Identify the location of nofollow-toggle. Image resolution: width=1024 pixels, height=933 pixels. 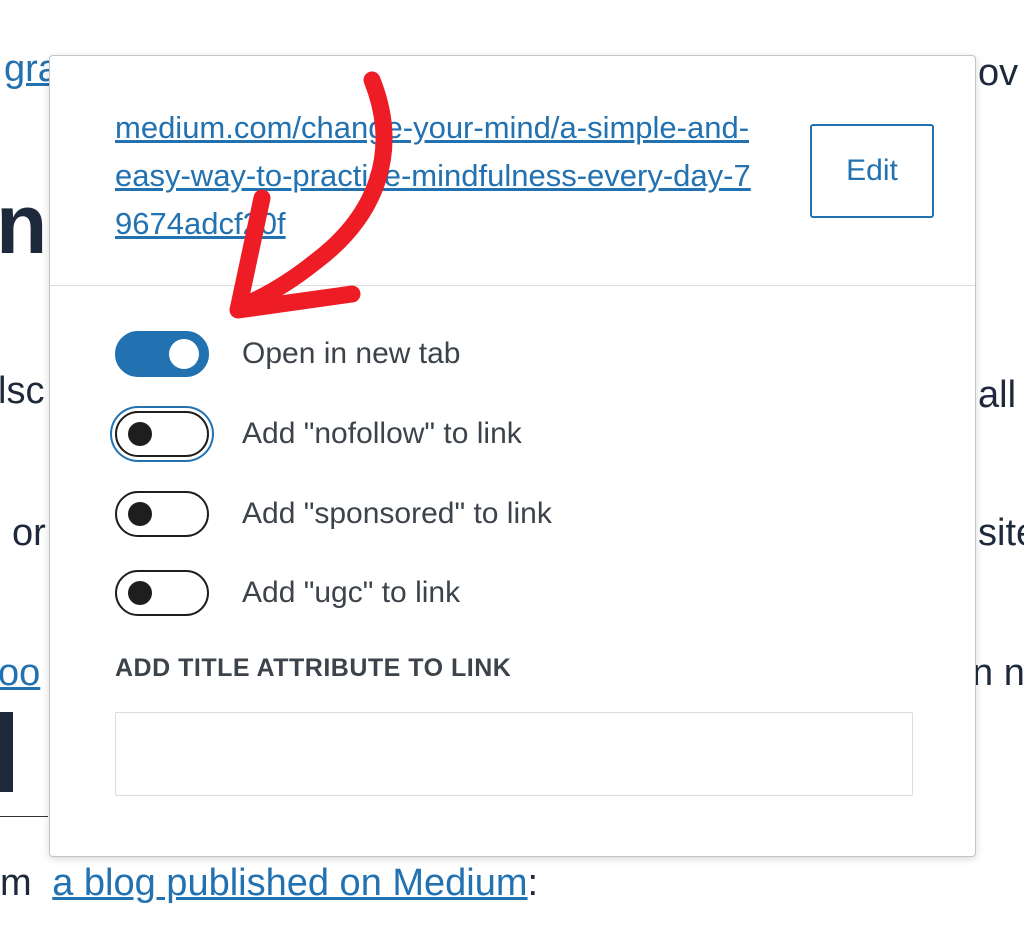
(162, 434).